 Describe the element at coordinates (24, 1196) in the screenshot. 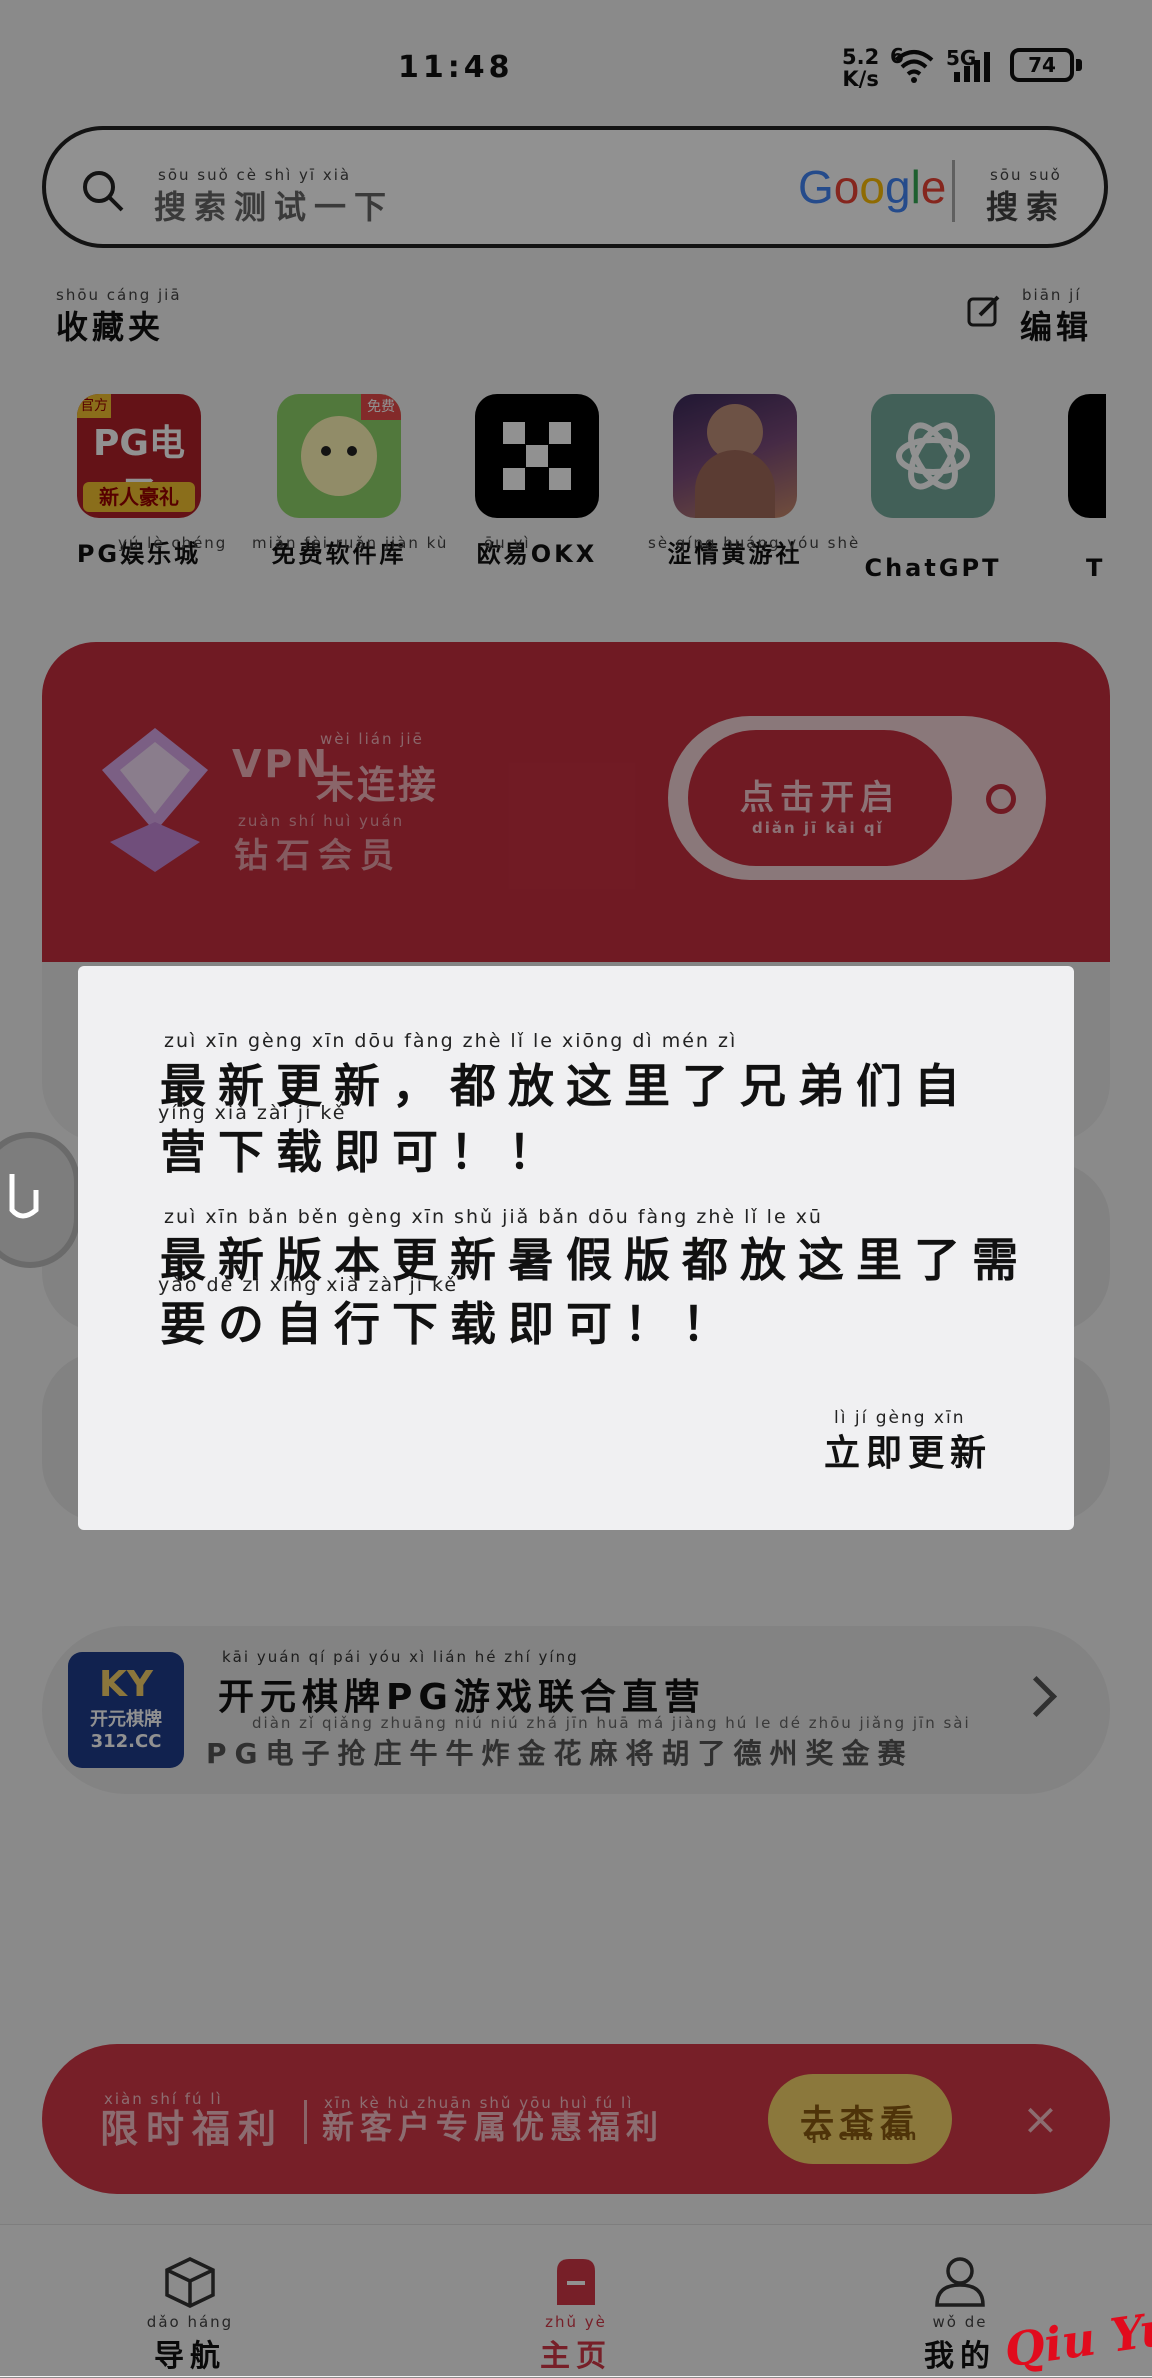

I see `hand-icon` at that location.